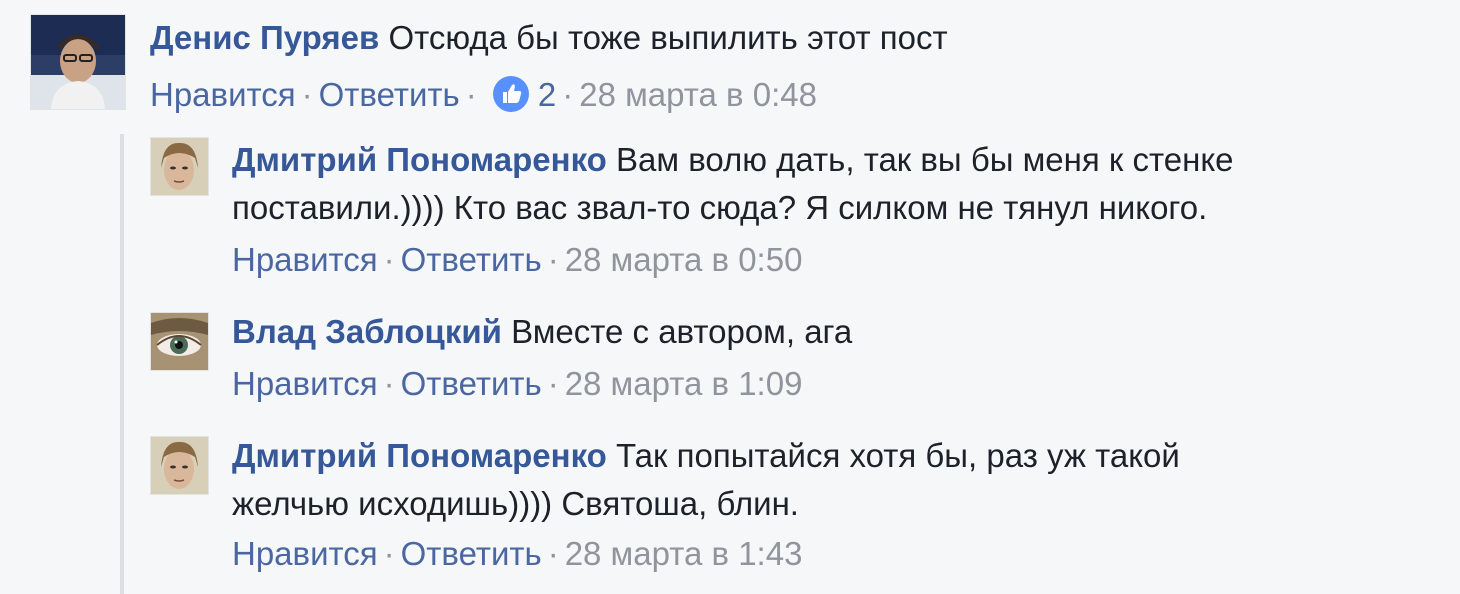 The height and width of the screenshot is (594, 1460). I want to click on reply-author: Влад Заблоцкий, so click(367, 331).